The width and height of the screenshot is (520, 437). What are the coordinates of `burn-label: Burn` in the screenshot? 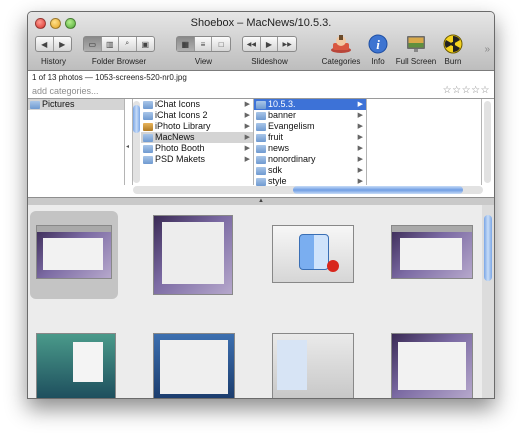 It's located at (453, 61).